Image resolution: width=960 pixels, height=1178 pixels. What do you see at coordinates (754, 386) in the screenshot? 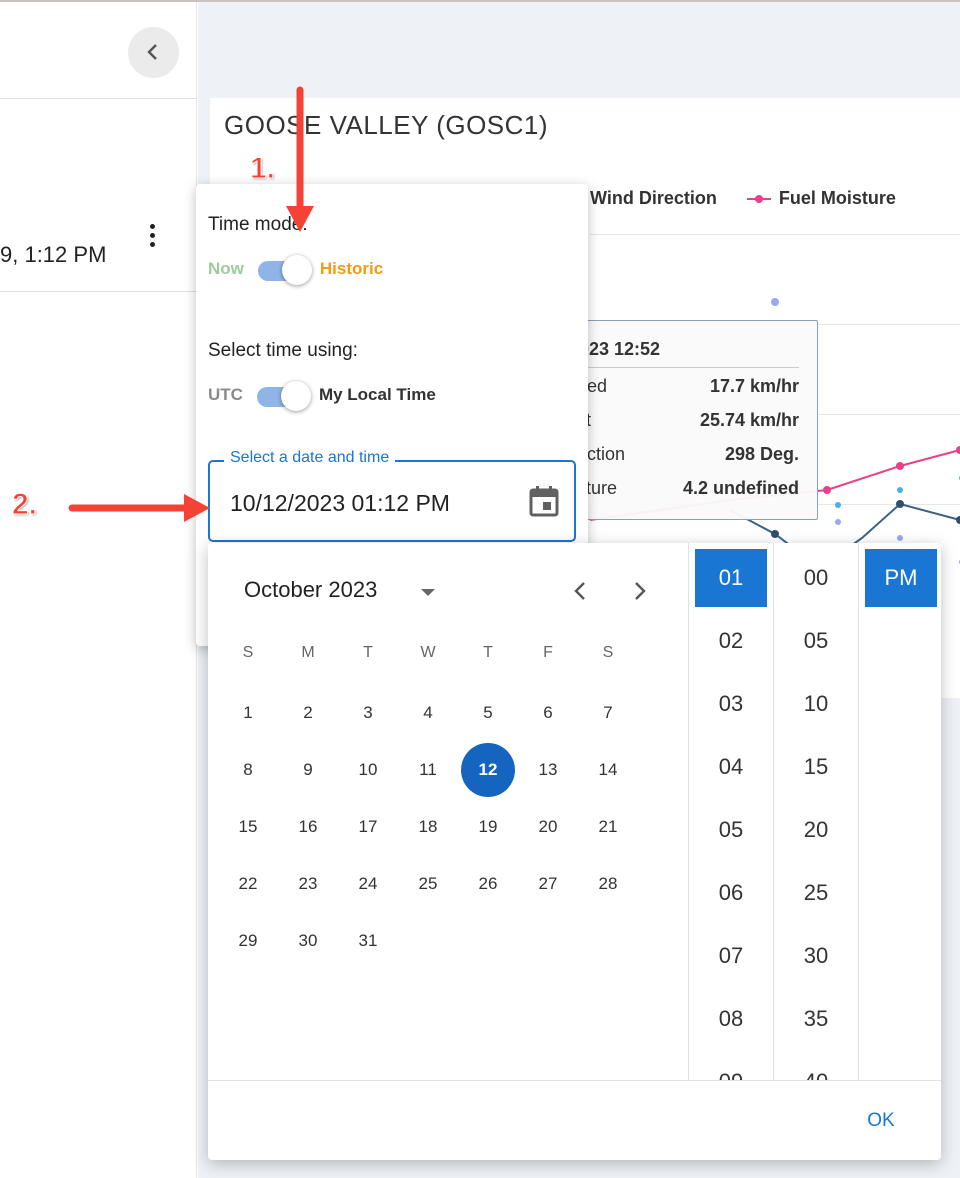
I see `tooltip-value: 17.7 km/hr` at bounding box center [754, 386].